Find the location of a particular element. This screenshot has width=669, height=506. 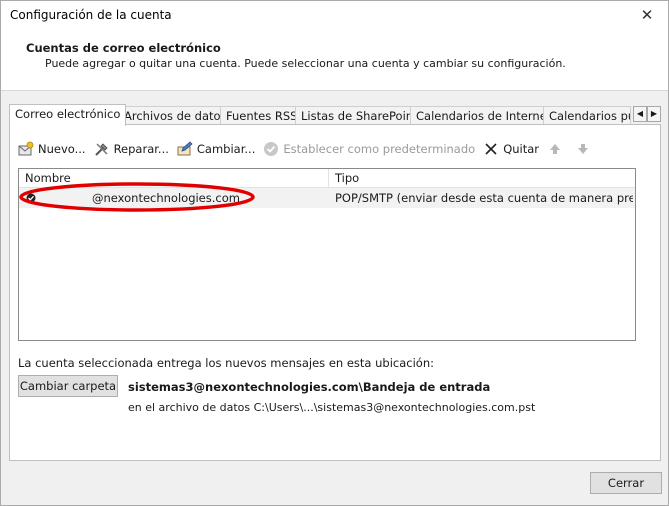

set-default-button: Establecer como predeterminado is located at coordinates (369, 149).